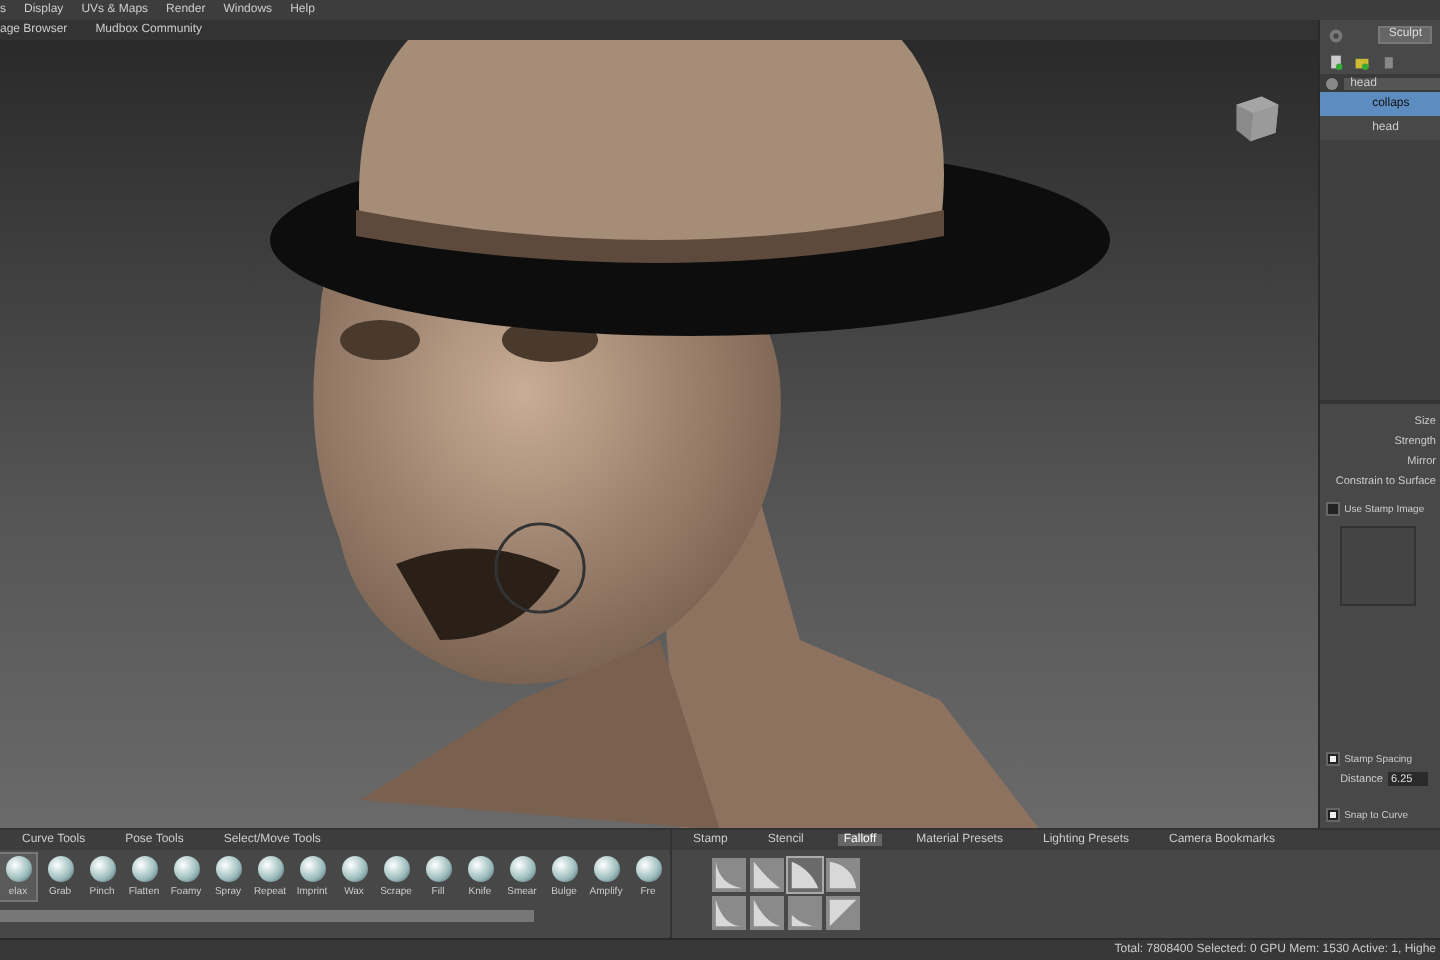 The height and width of the screenshot is (960, 1440). I want to click on brush-cursor-icon, so click(540, 568).